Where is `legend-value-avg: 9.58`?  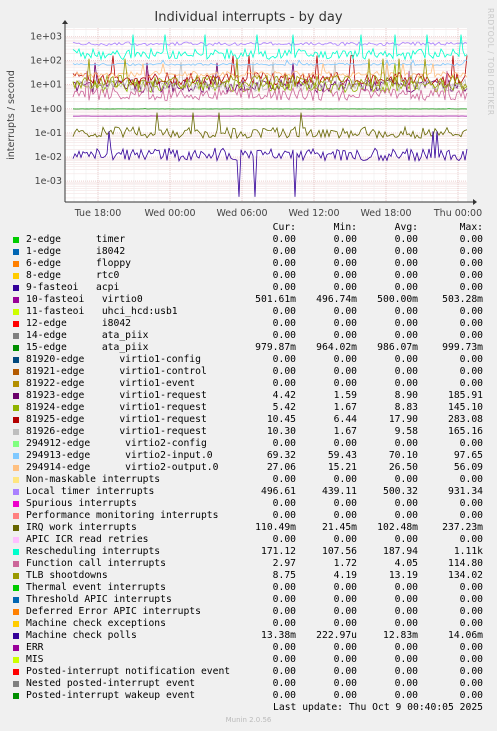 legend-value-avg: 9.58 is located at coordinates (406, 431).